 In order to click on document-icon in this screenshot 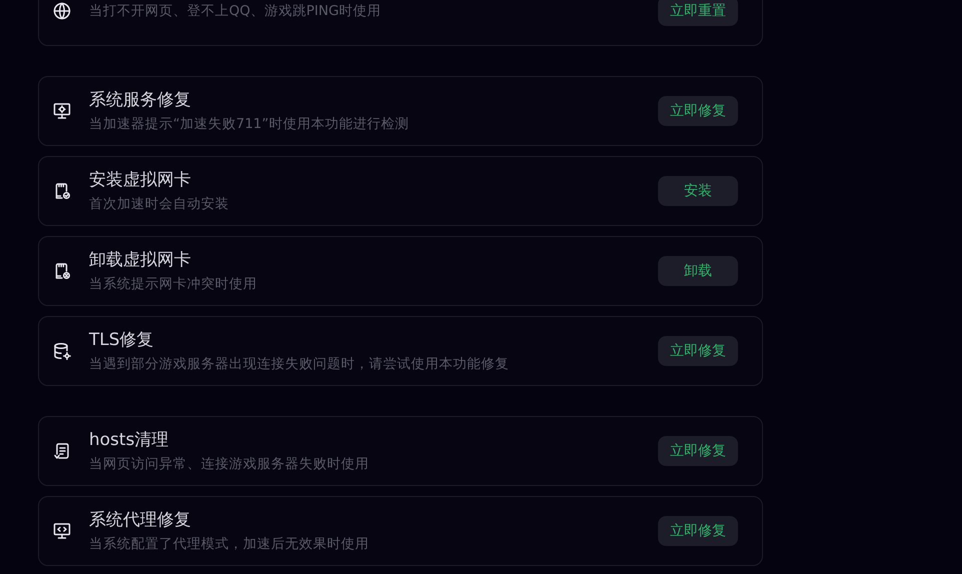, I will do `click(62, 451)`.